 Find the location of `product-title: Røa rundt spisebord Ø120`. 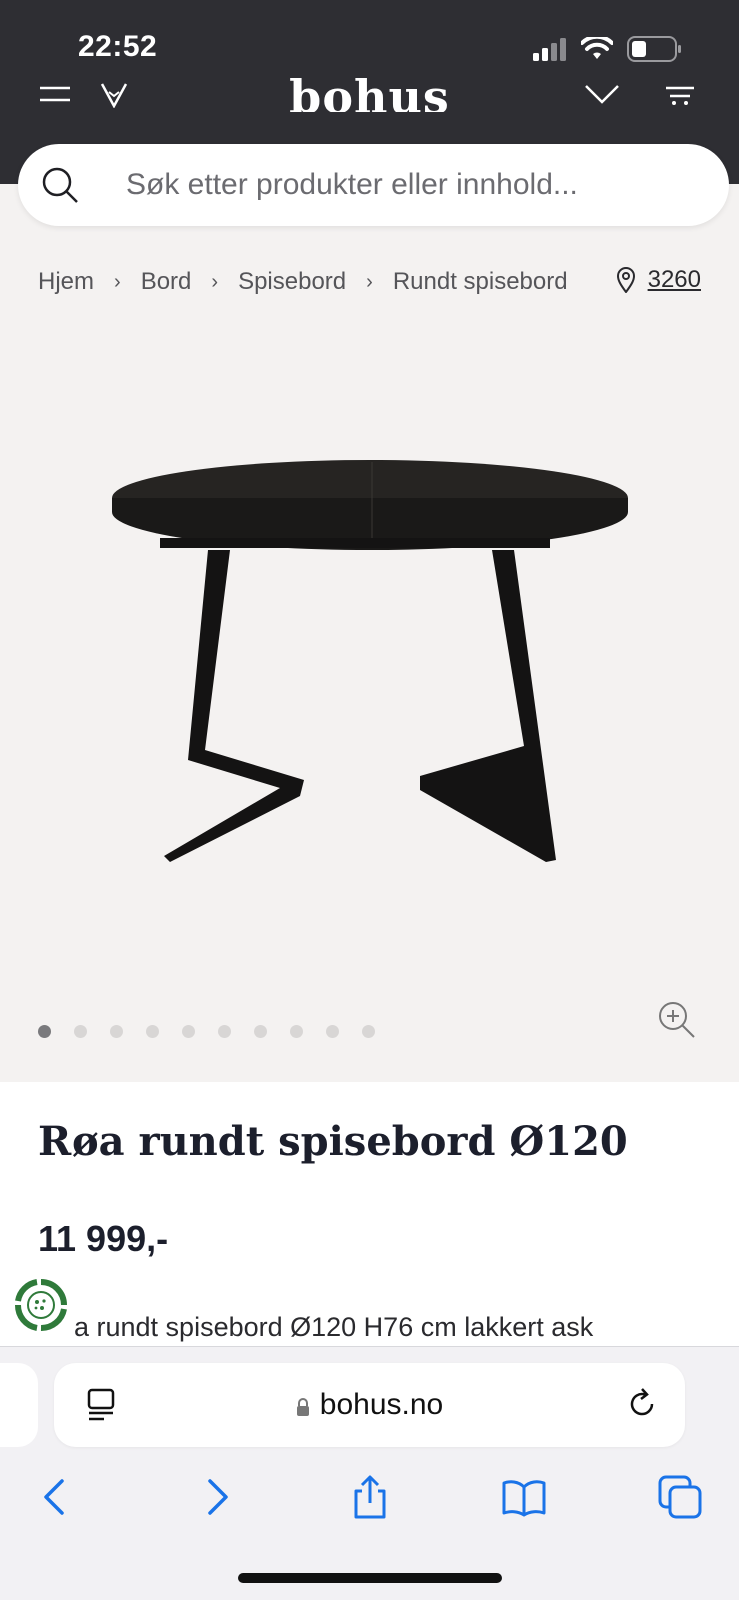

product-title: Røa rundt spisebord Ø120 is located at coordinates (333, 1141).